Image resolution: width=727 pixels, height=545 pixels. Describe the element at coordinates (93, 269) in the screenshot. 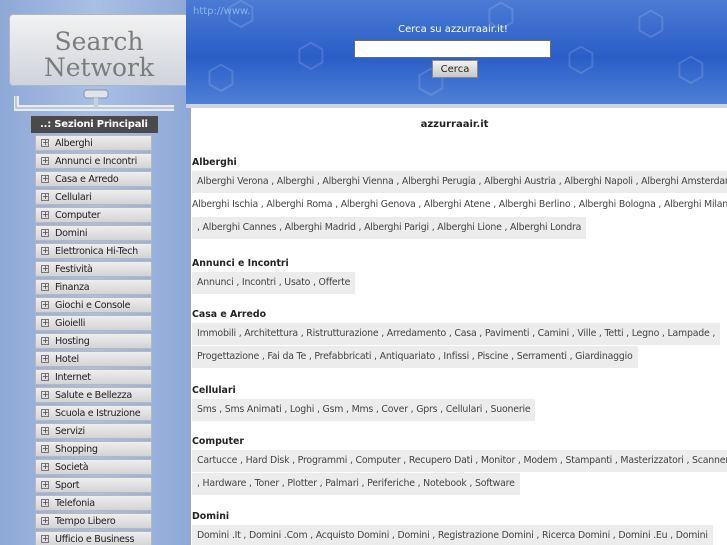

I see `menu-item-festivit-: + Festività` at that location.